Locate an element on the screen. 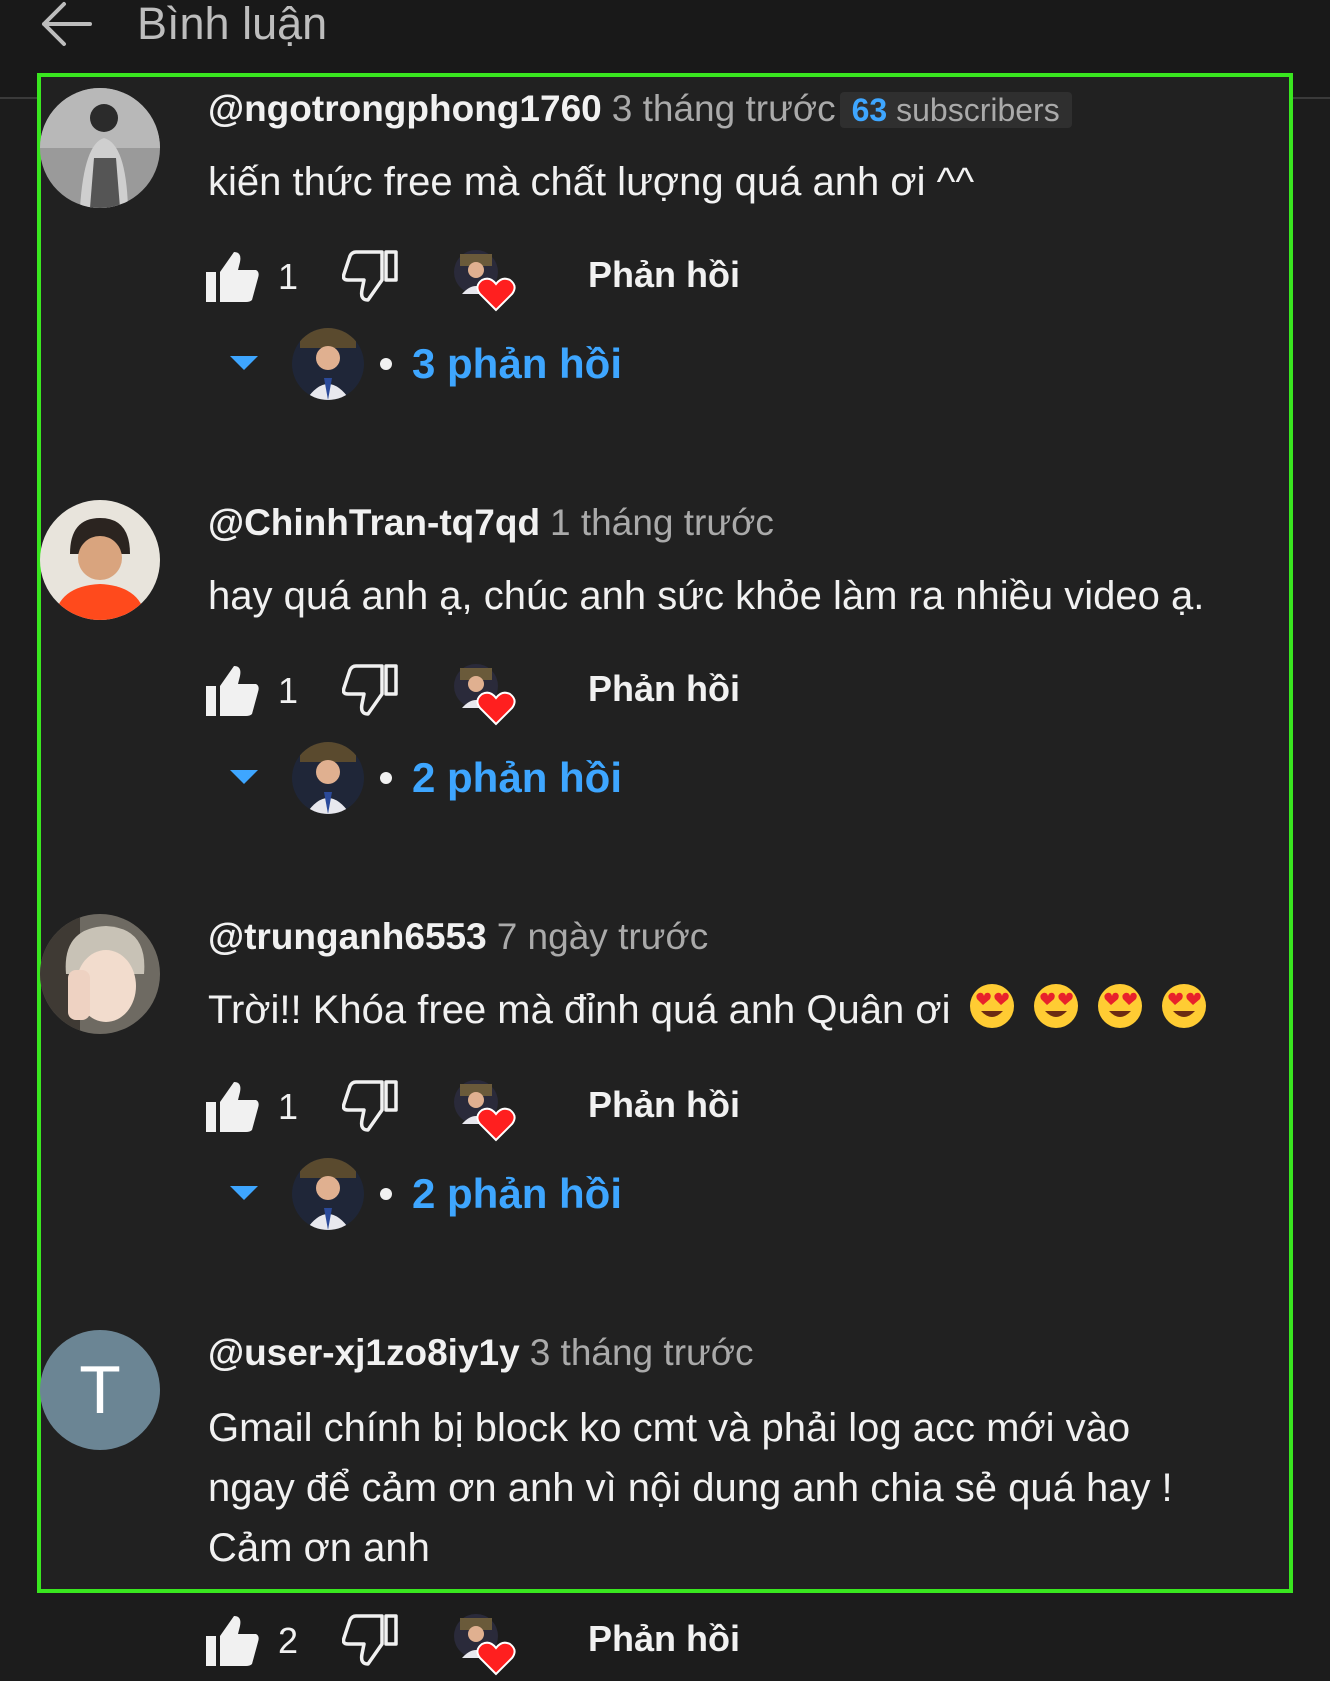 This screenshot has width=1330, height=1681. comment-text: Trời!! Khóa free mà đỉnh quá anh Quân ơi is located at coordinates (707, 1013).